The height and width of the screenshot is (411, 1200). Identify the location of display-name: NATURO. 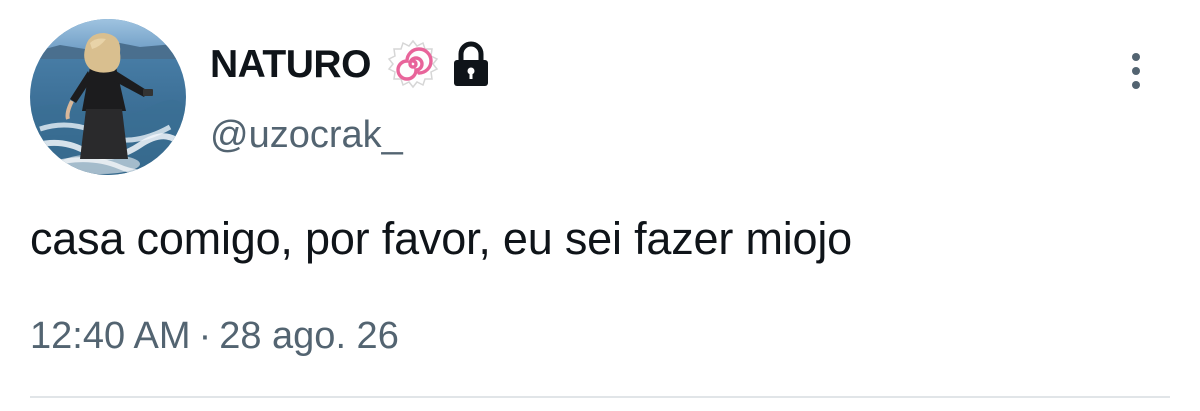
(290, 64).